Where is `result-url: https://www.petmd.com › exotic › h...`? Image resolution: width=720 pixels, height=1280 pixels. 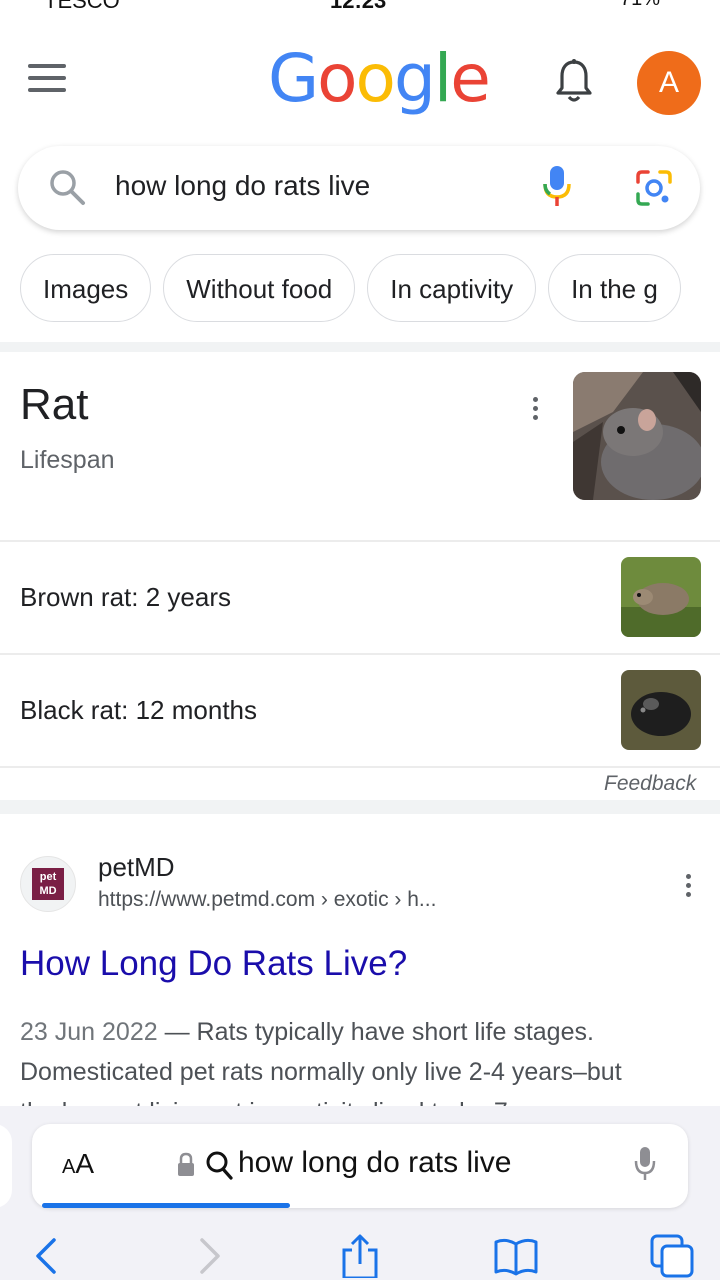
result-url: https://www.petmd.com › exotic › h... is located at coordinates (267, 900).